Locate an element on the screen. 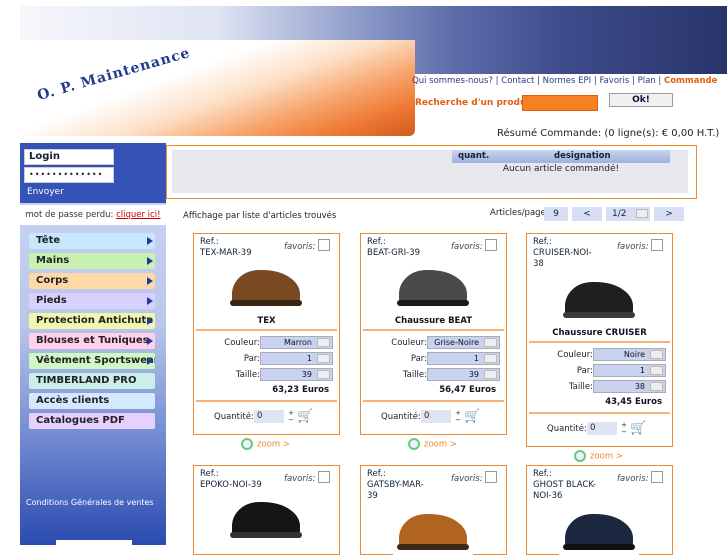 This screenshot has height=556, width=727. menu-item-label: Vêtement Sportswear is located at coordinates (95, 360).